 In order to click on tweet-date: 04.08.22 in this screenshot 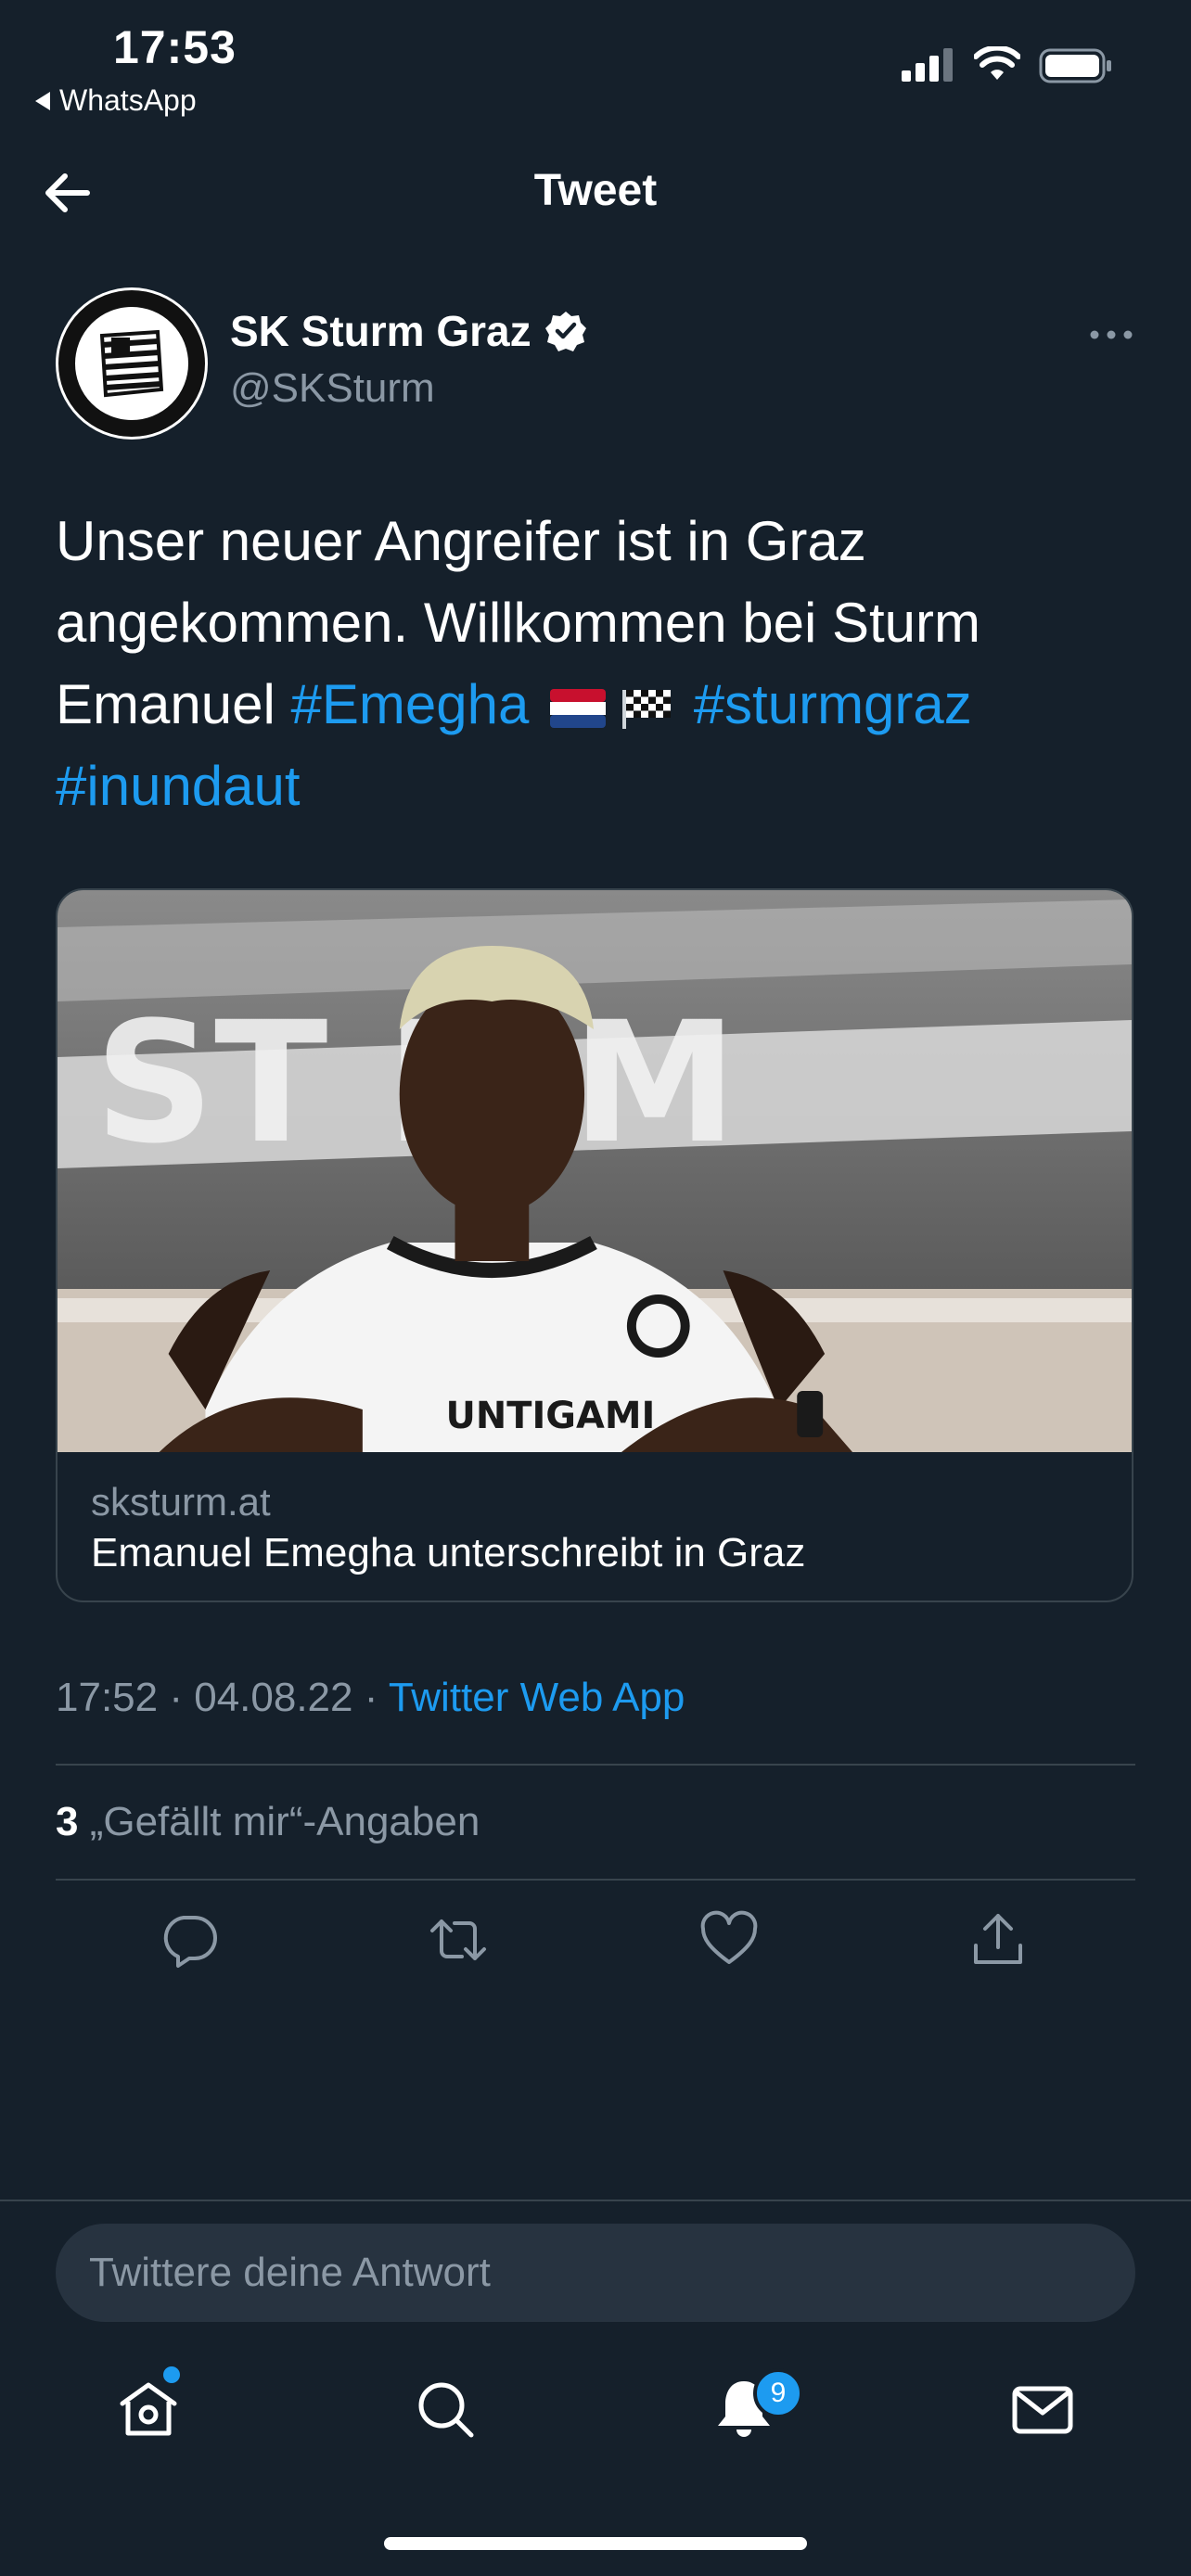, I will do `click(273, 1698)`.